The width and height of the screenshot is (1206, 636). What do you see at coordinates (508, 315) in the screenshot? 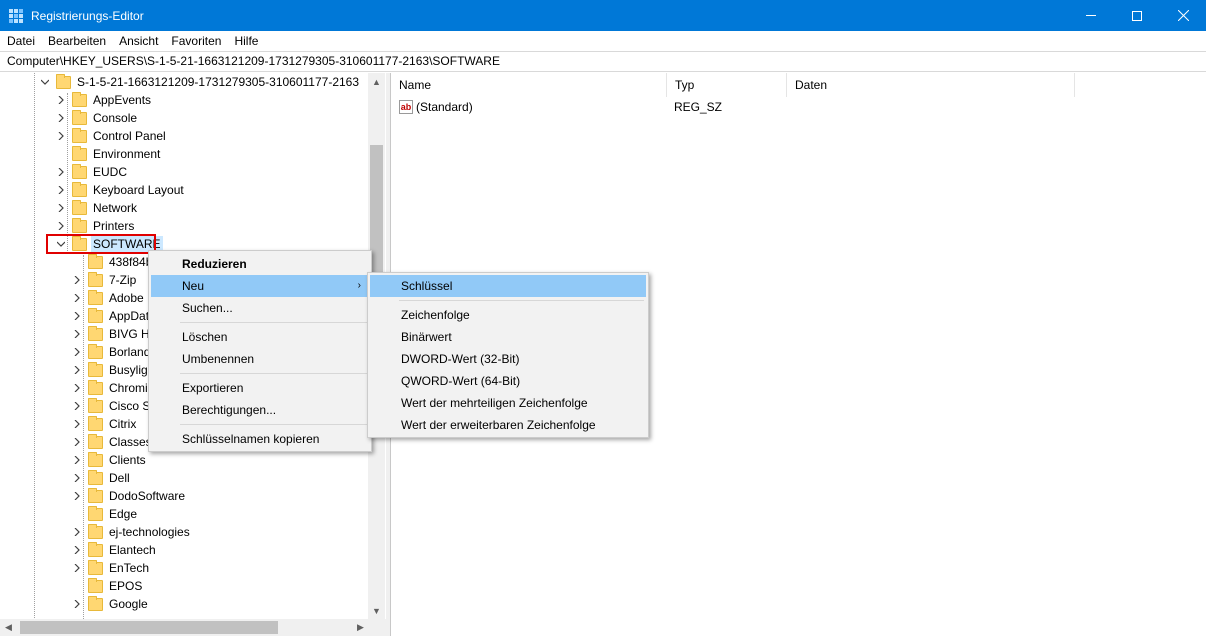
I see `submenu-item-zeichenfolge: Zeichenfolge` at bounding box center [508, 315].